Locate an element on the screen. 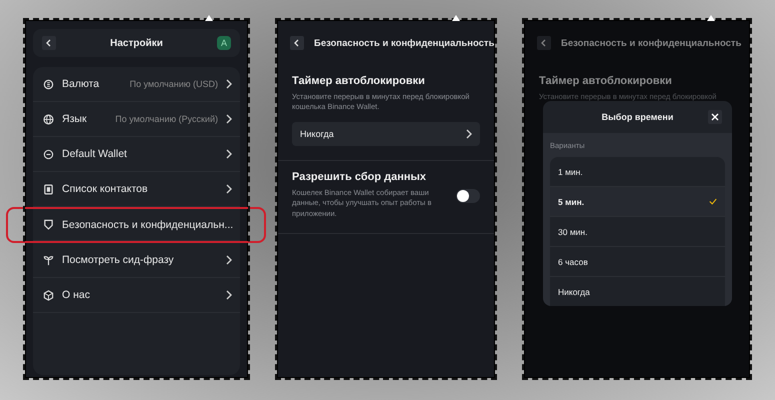 The width and height of the screenshot is (775, 400). time-option: 5 мин. is located at coordinates (637, 202).